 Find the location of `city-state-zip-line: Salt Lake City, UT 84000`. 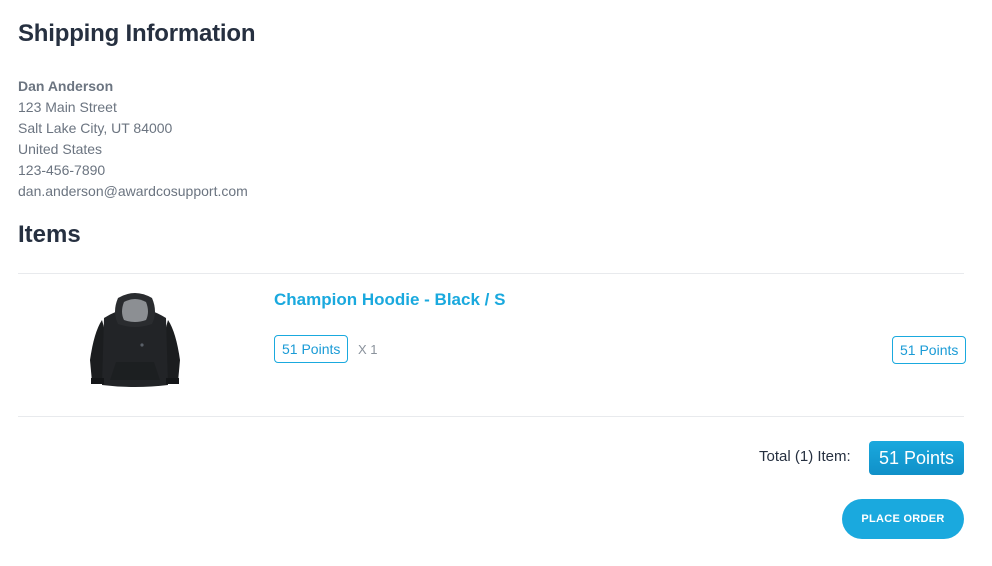

city-state-zip-line: Salt Lake City, UT 84000 is located at coordinates (95, 128).